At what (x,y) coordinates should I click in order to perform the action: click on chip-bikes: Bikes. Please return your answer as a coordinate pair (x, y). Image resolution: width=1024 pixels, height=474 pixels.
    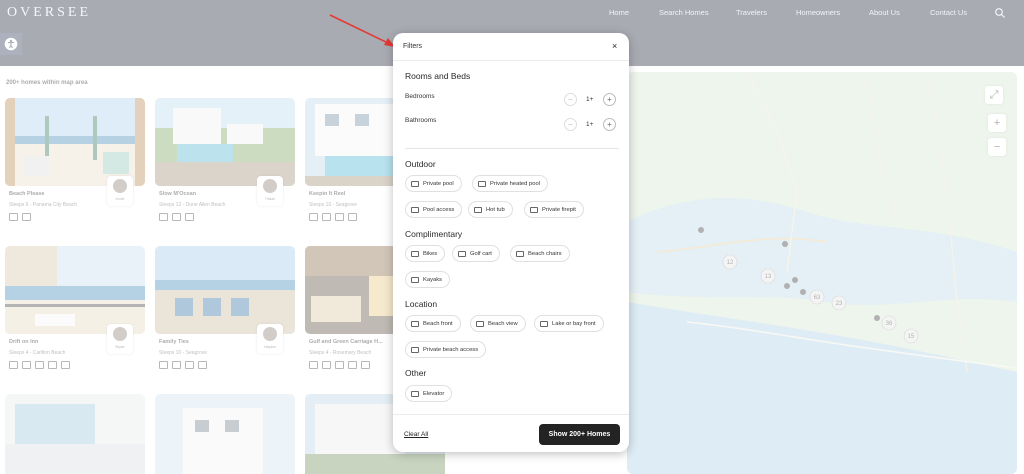
    Looking at the image, I should click on (425, 253).